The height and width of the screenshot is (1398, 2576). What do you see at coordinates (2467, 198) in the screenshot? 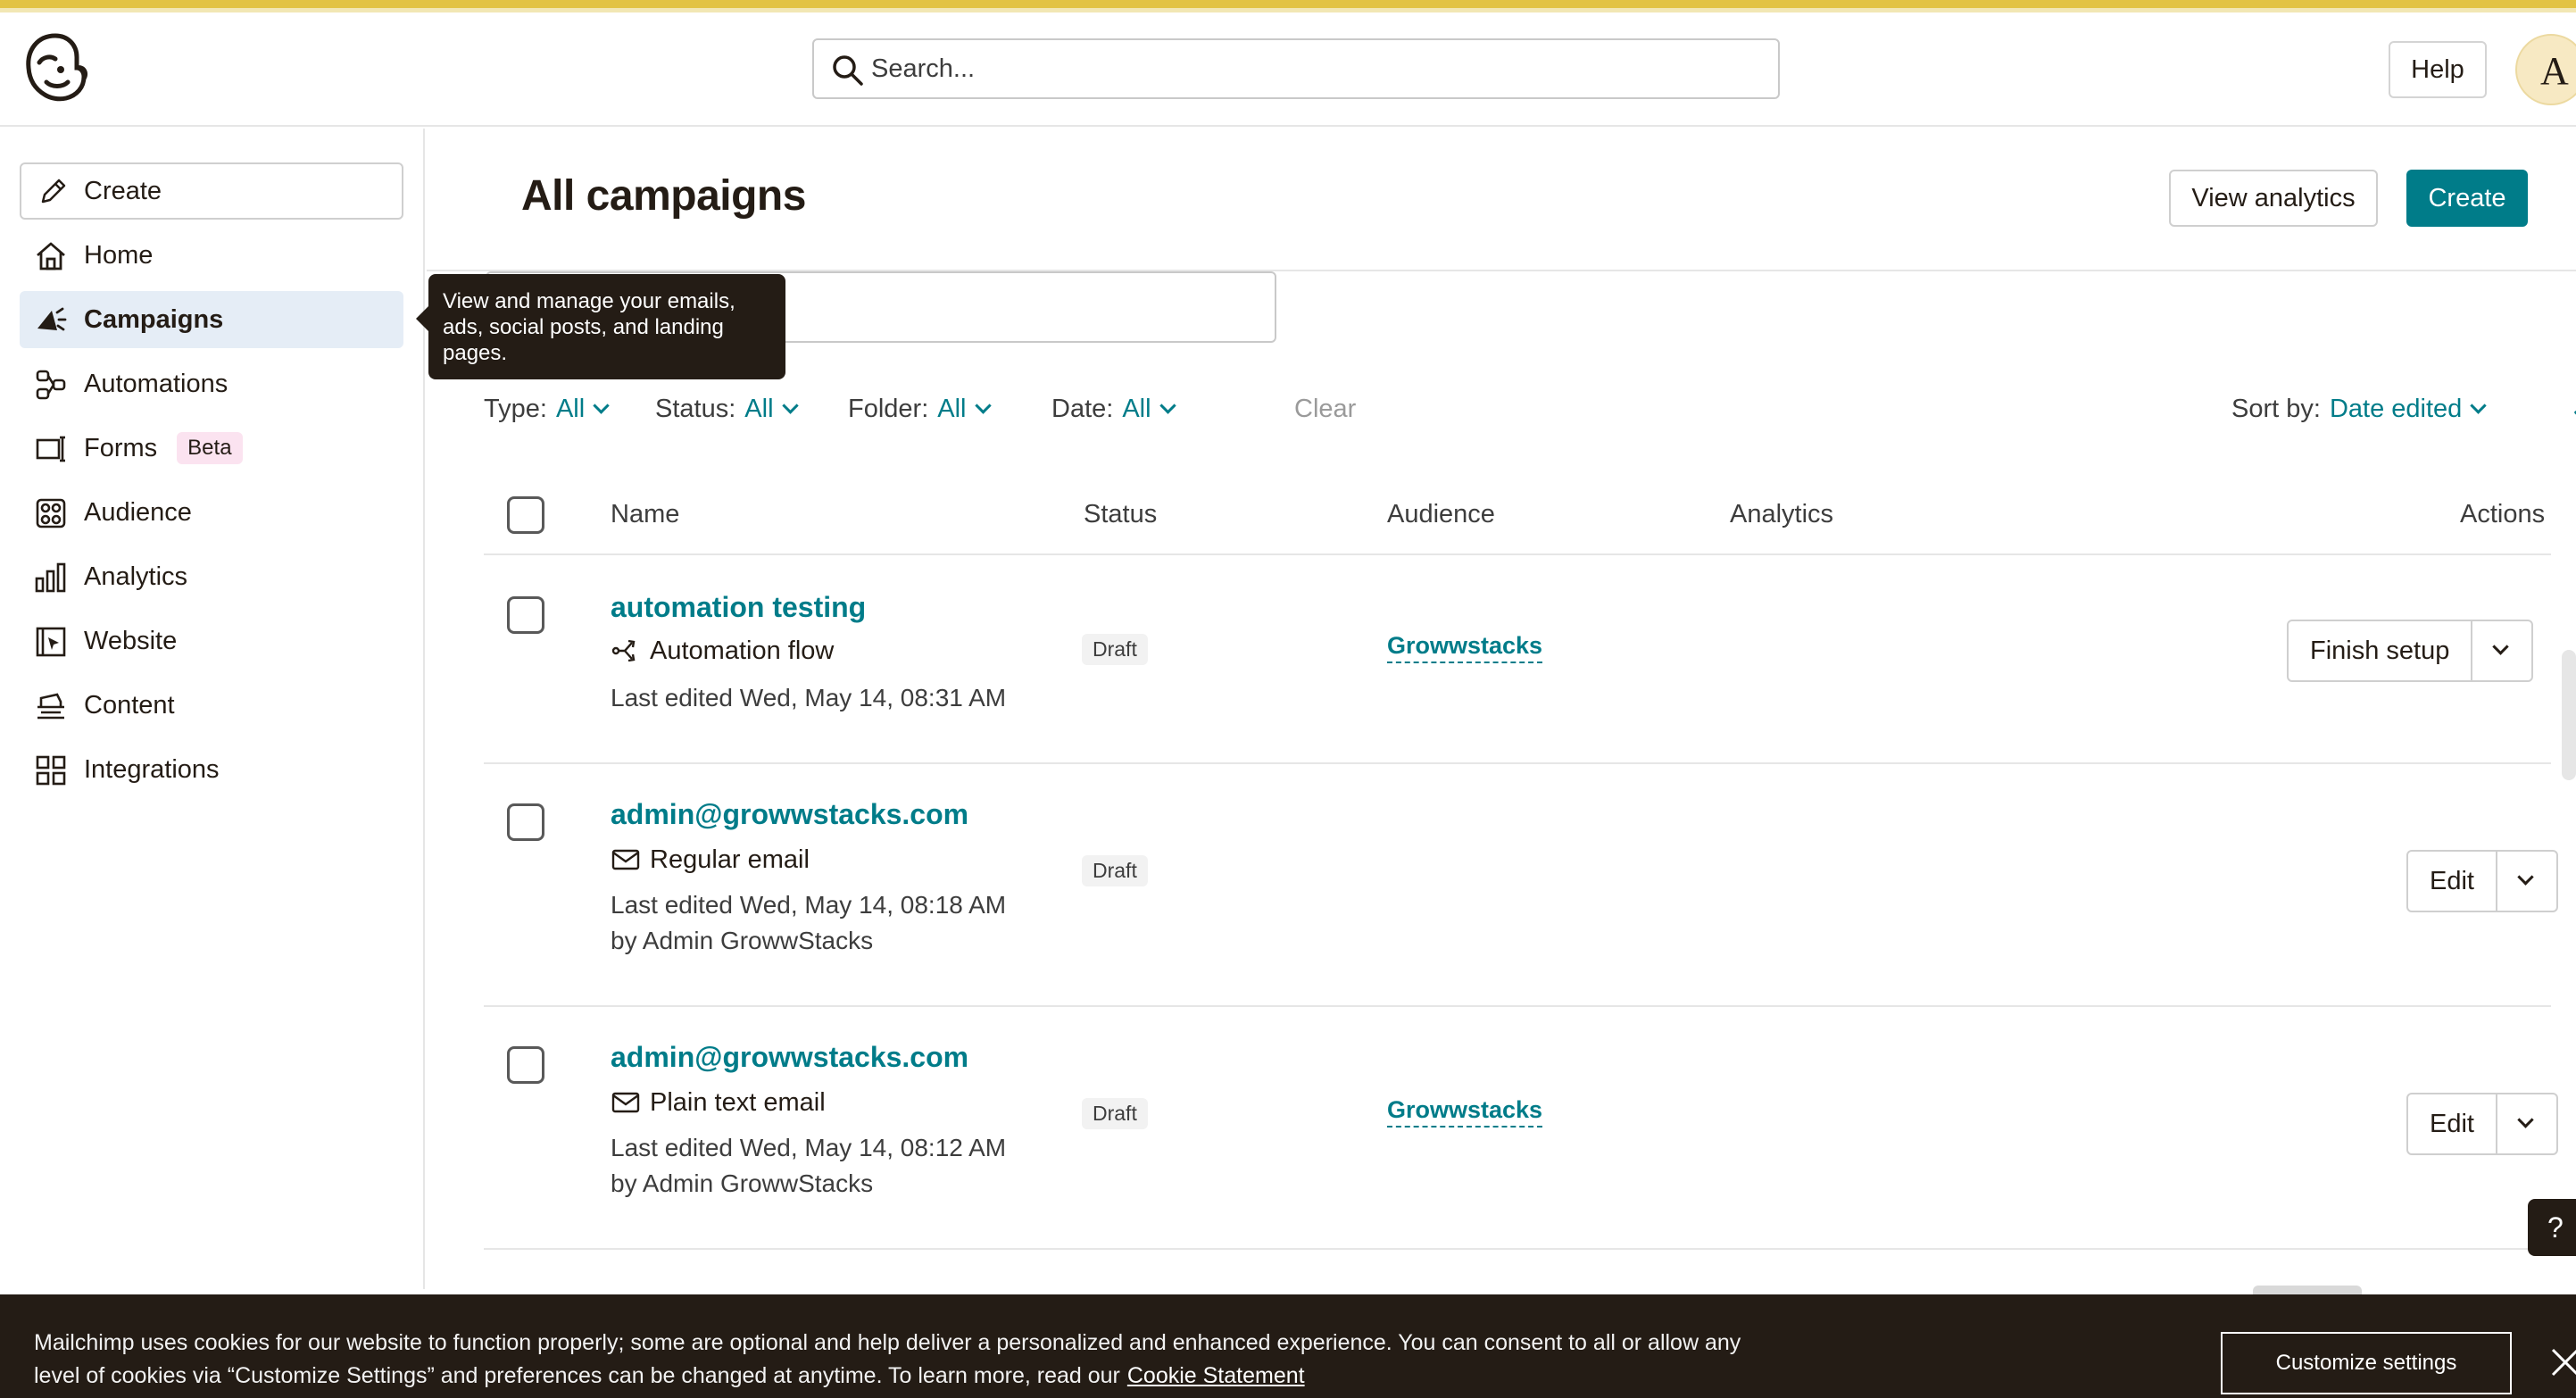
I see `create-campaign-button: Create` at bounding box center [2467, 198].